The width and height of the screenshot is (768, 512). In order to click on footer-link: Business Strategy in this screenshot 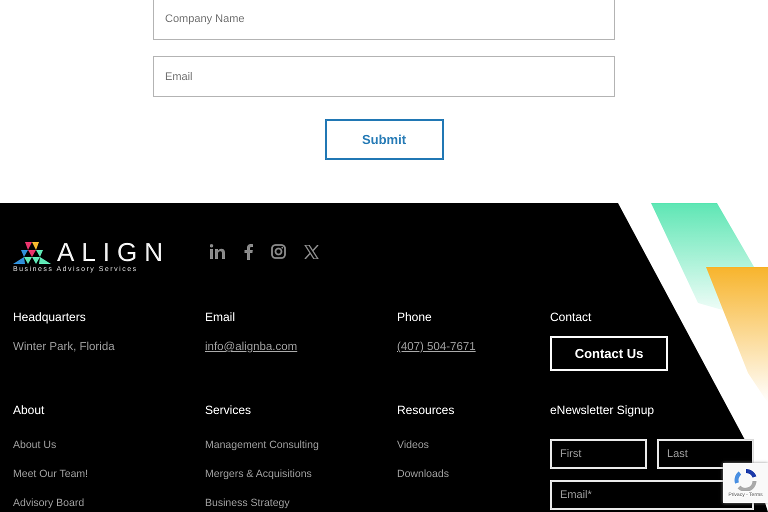, I will do `click(247, 503)`.